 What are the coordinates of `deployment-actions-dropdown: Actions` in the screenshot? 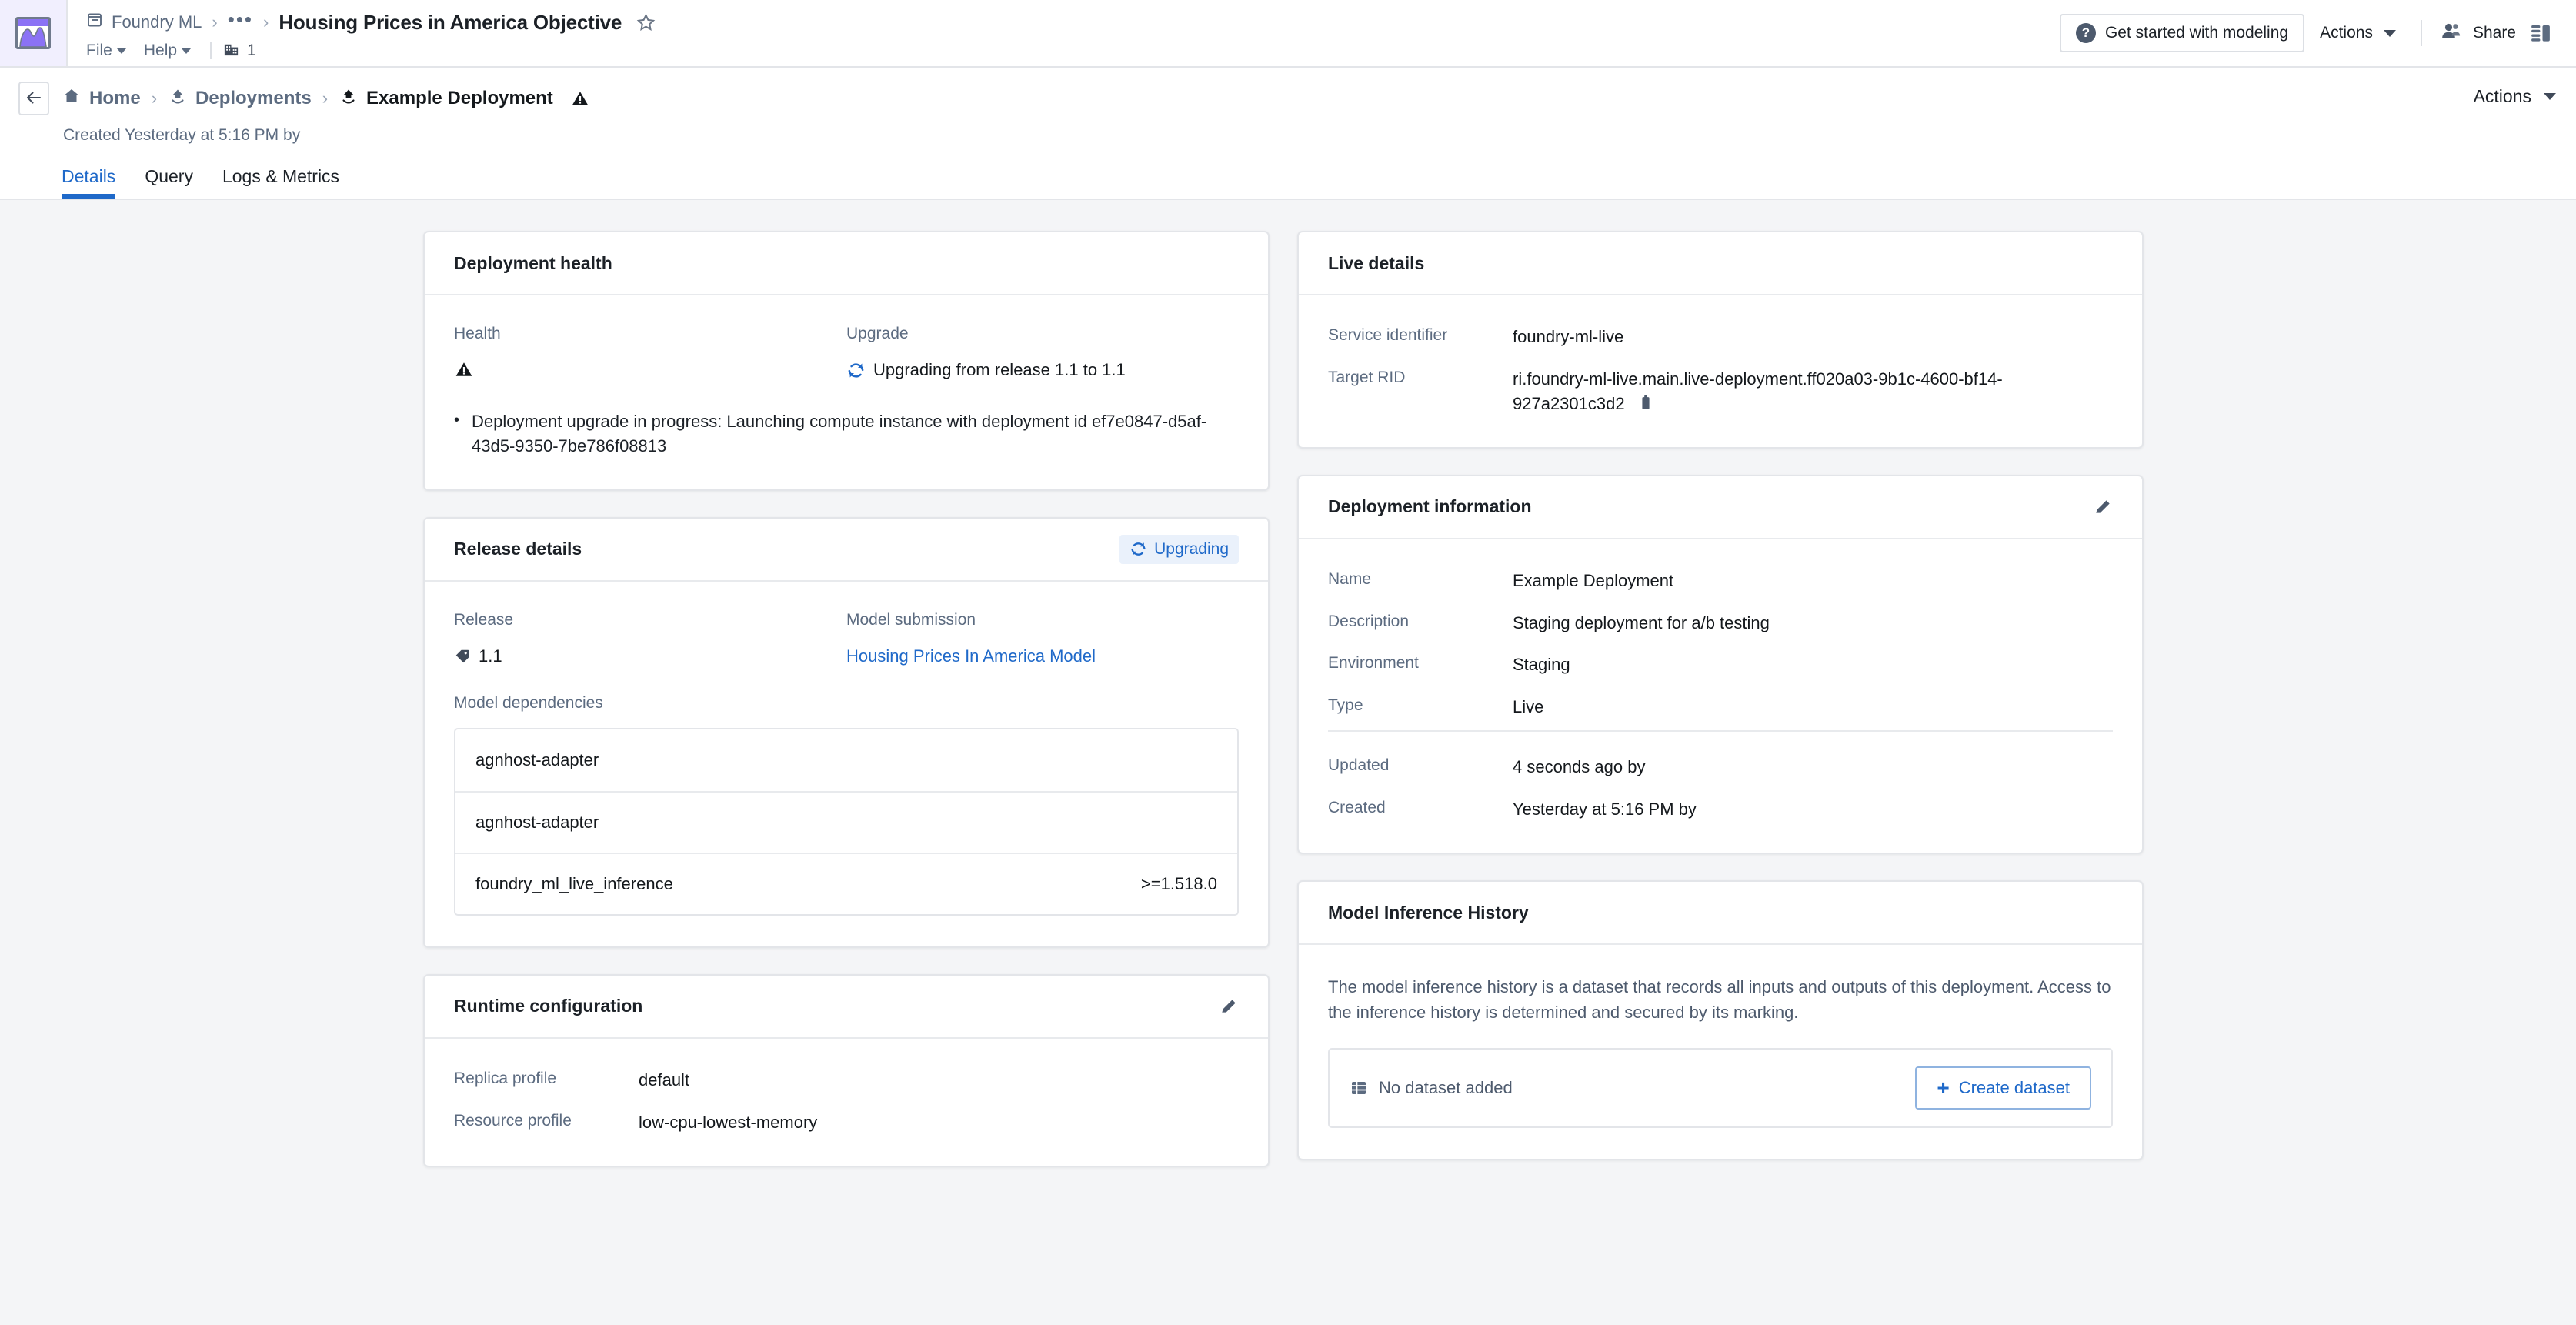 It's located at (2515, 96).